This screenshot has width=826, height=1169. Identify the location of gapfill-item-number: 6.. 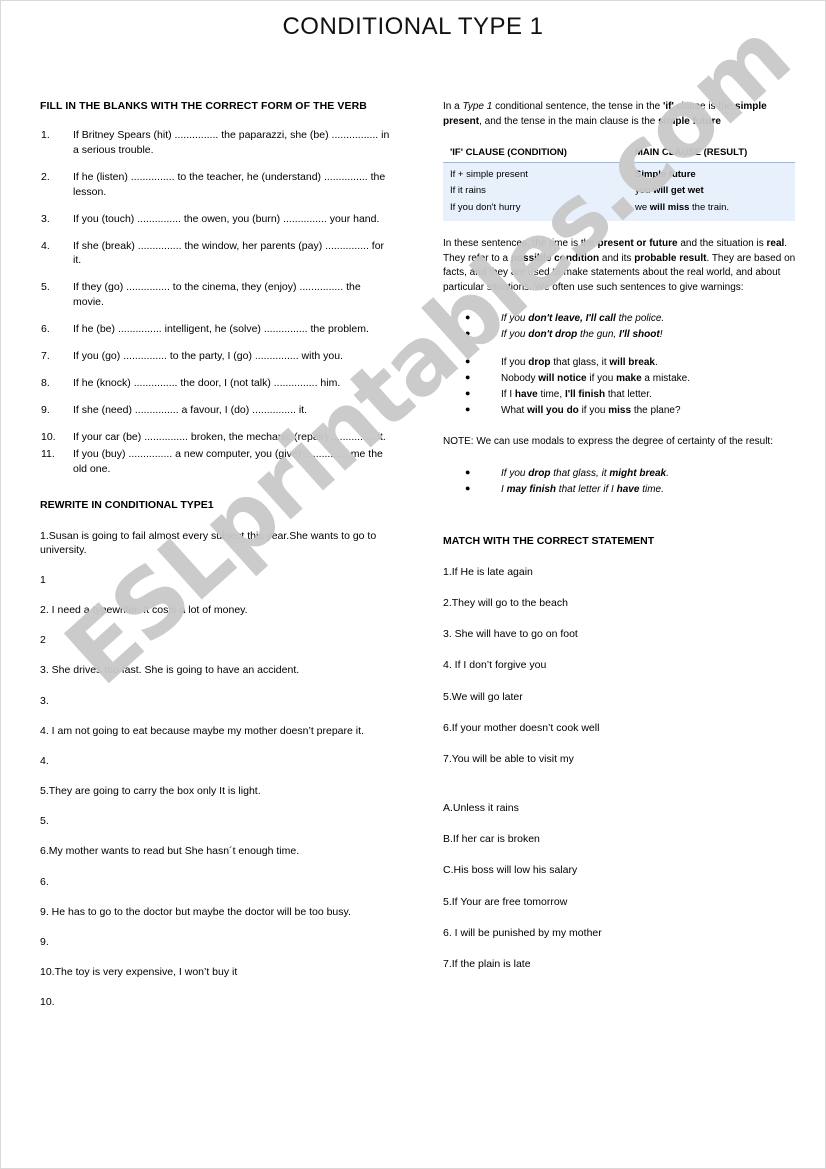
(45, 329).